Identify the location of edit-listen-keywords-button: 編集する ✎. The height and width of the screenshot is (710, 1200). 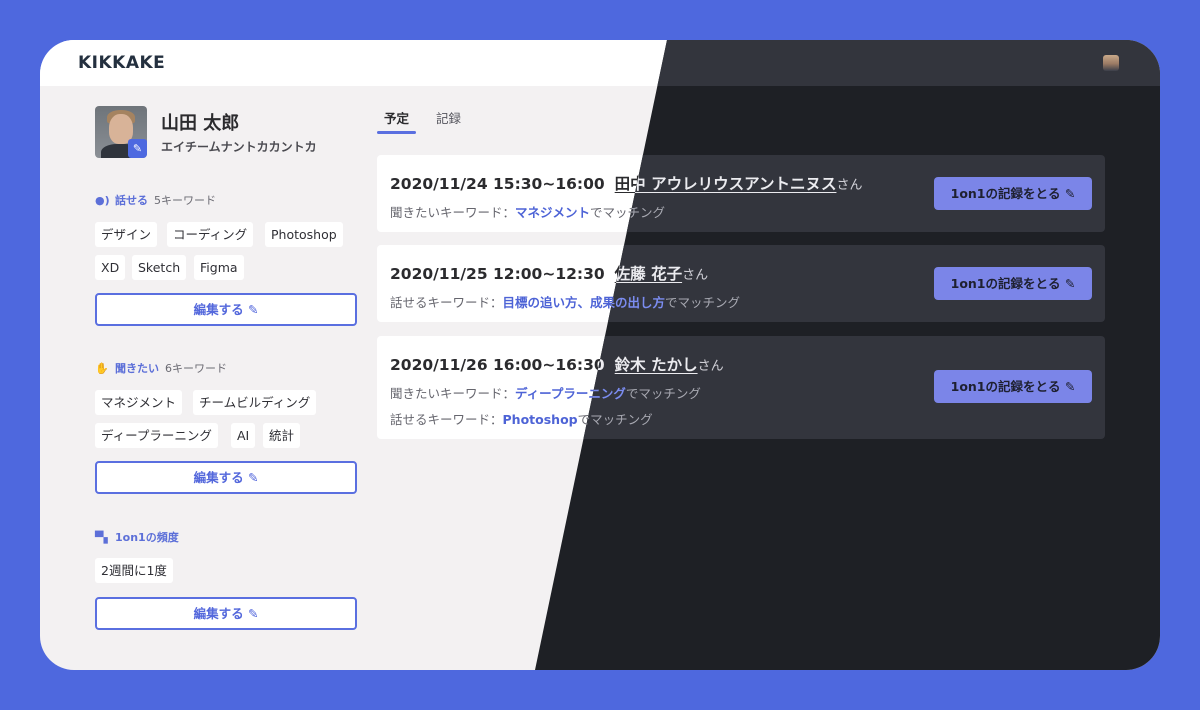
(226, 477).